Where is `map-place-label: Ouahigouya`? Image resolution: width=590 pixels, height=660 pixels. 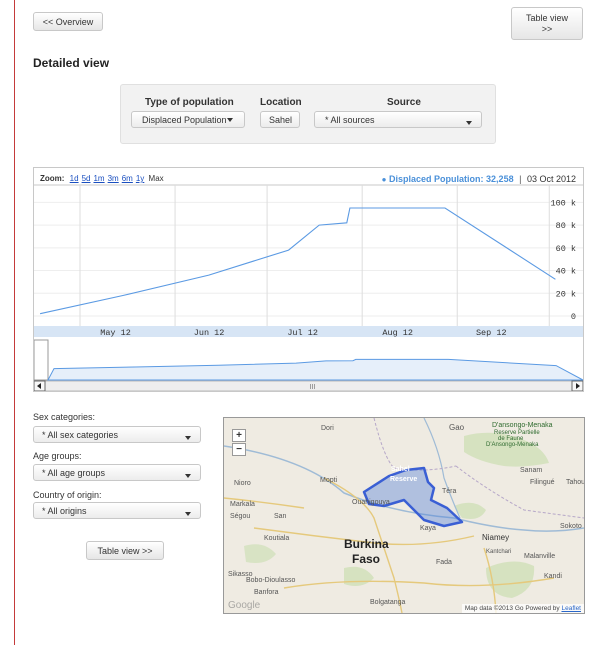 map-place-label: Ouahigouya is located at coordinates (371, 502).